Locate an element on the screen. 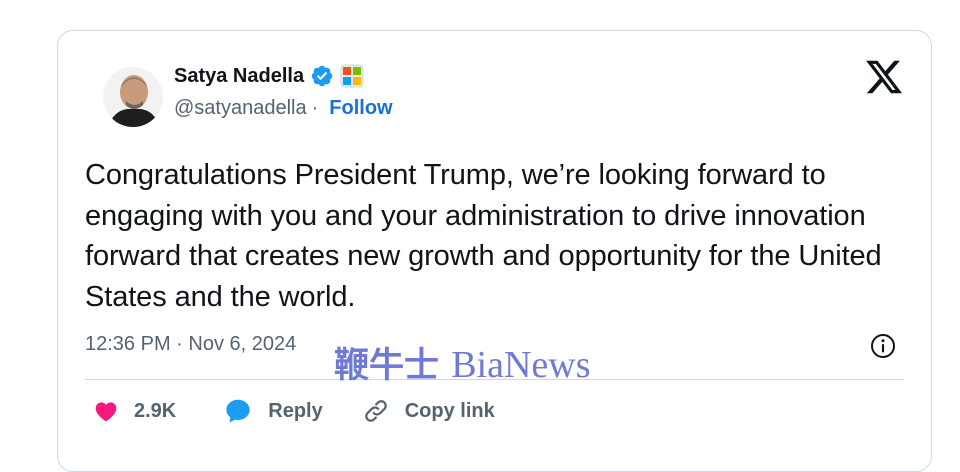 This screenshot has width=960, height=472. watermark-cn: 鞭牛士 is located at coordinates (387, 365).